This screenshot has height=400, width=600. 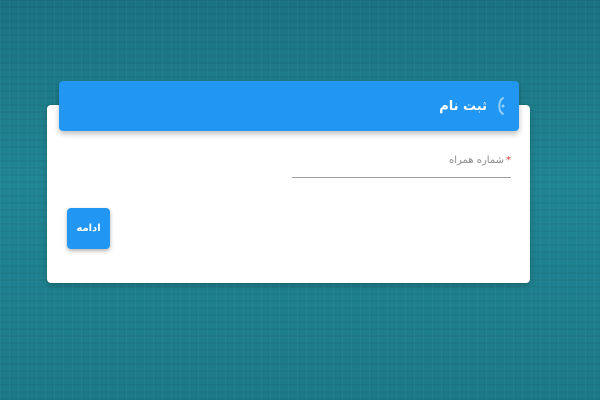 What do you see at coordinates (289, 106) in the screenshot?
I see `card-header: ثبت نام` at bounding box center [289, 106].